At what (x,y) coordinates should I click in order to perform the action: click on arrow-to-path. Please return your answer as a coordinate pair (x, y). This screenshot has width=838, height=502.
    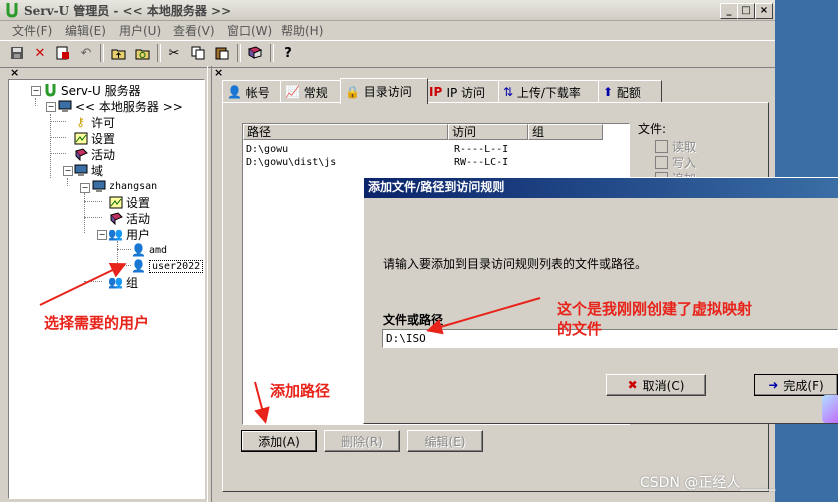
    Looking at the image, I should click on (483, 316).